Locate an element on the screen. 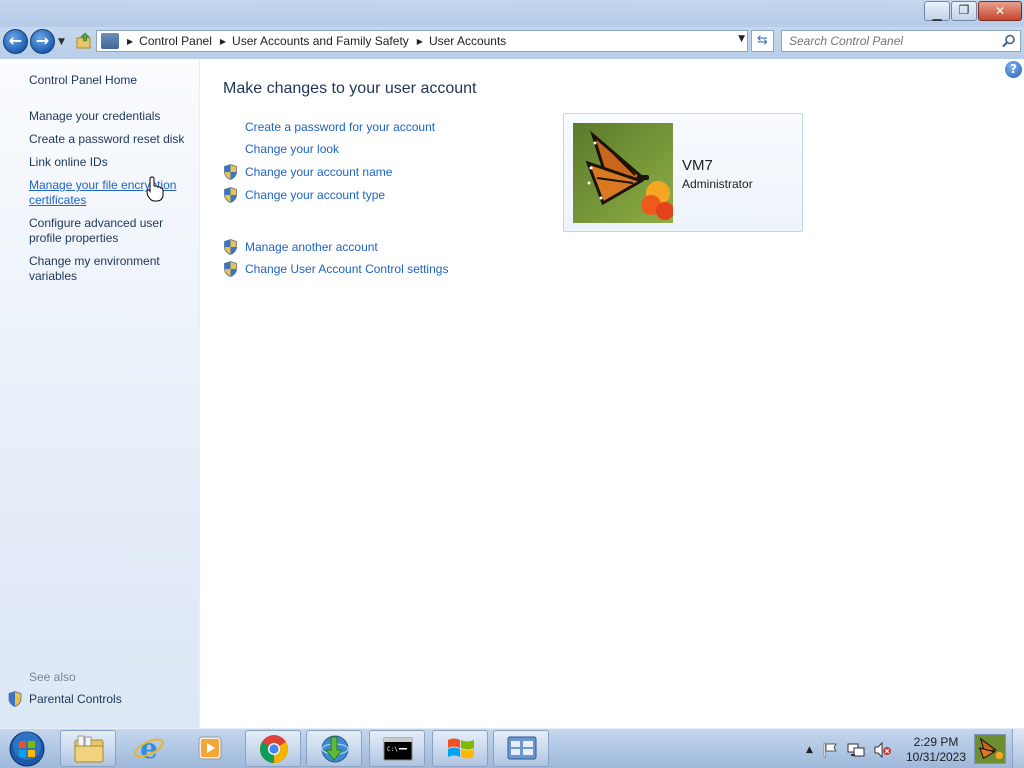  parental-controls-link: Parental Controls is located at coordinates (65, 699).